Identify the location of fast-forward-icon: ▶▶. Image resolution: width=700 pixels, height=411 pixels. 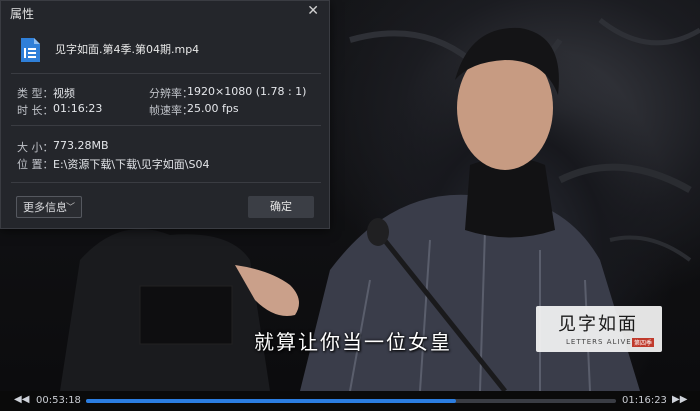
(679, 399).